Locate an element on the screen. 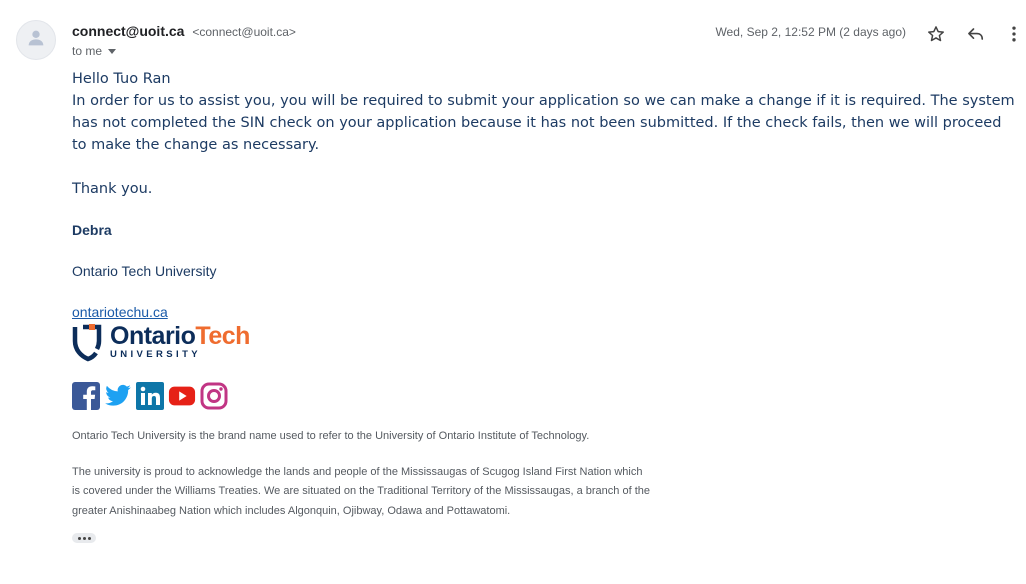 Image resolution: width=1026 pixels, height=584 pixels. more-vert-icon is located at coordinates (1014, 34).